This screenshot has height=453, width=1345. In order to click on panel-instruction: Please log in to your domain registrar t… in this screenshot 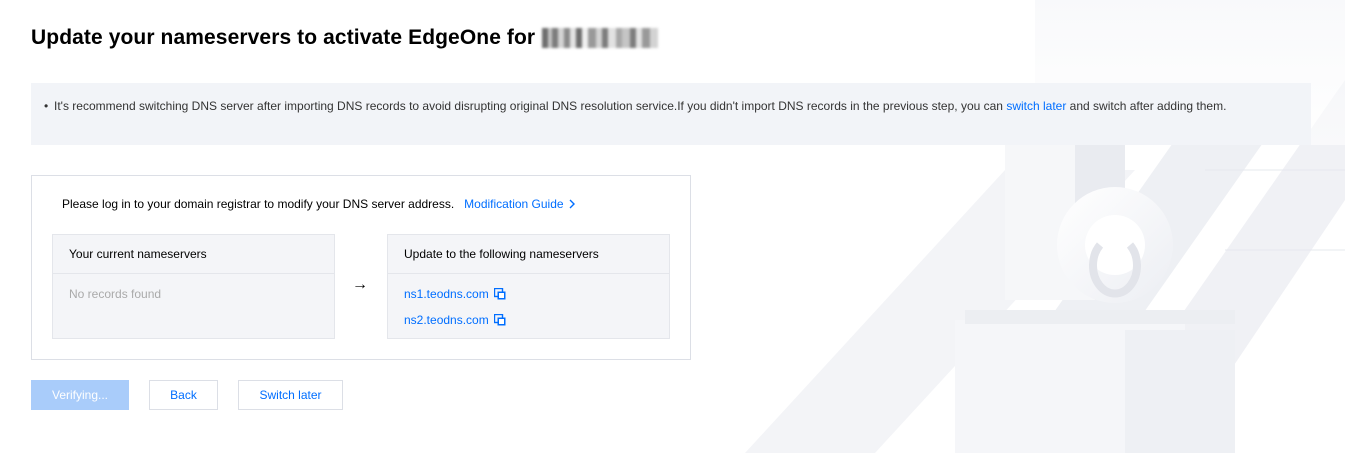, I will do `click(318, 204)`.